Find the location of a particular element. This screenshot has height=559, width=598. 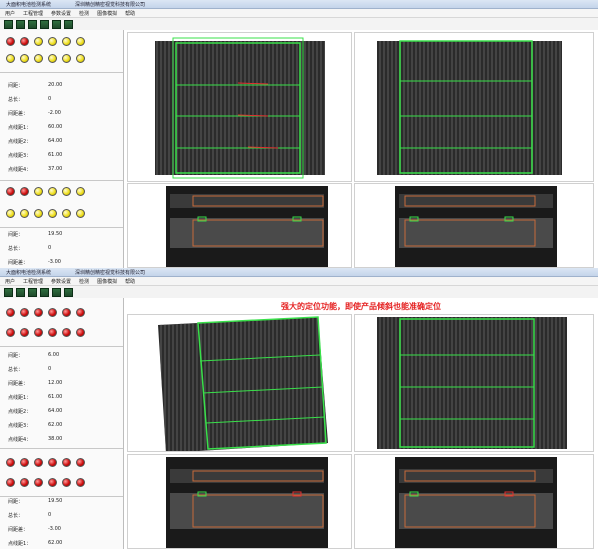

param-row: 间距： 19.50 is located at coordinates (63, 234).